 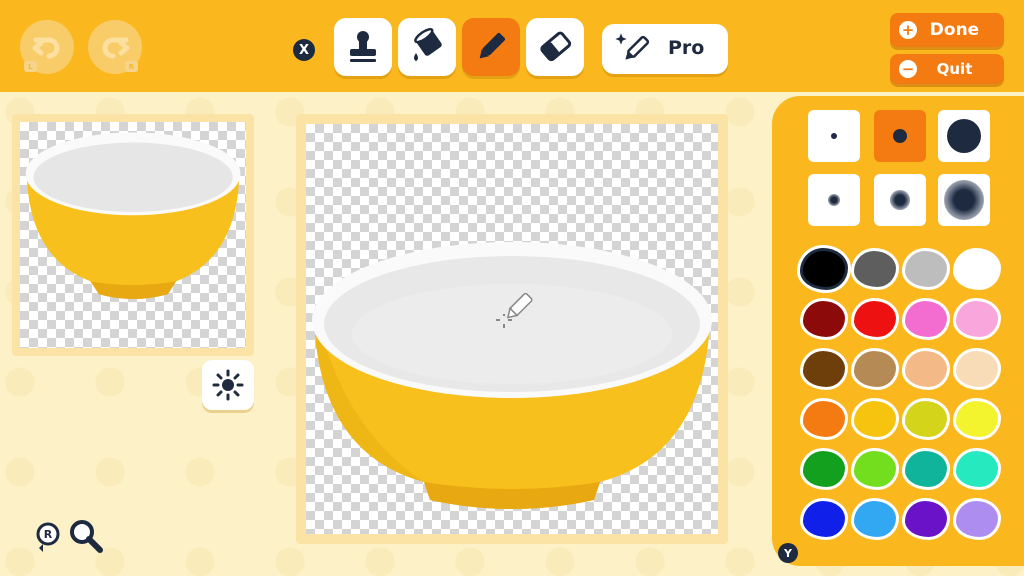 I want to click on pen-tool-button, so click(x=491, y=47).